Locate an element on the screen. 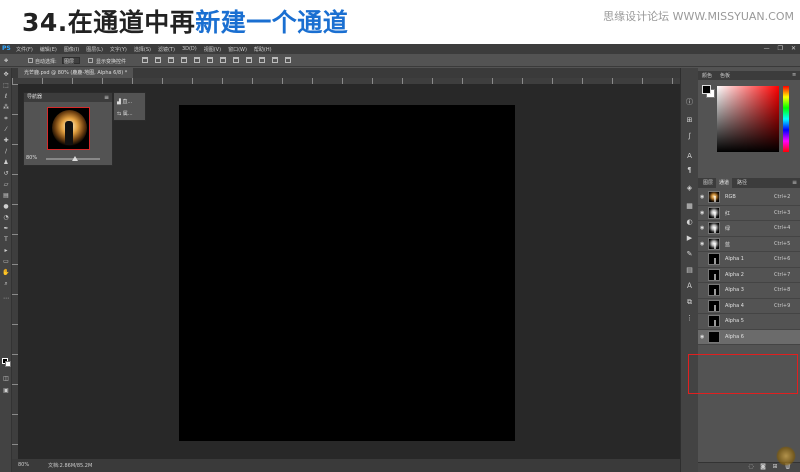 This screenshot has width=800, height=472. lasso-tool-icon: ℓ is located at coordinates (6, 97).